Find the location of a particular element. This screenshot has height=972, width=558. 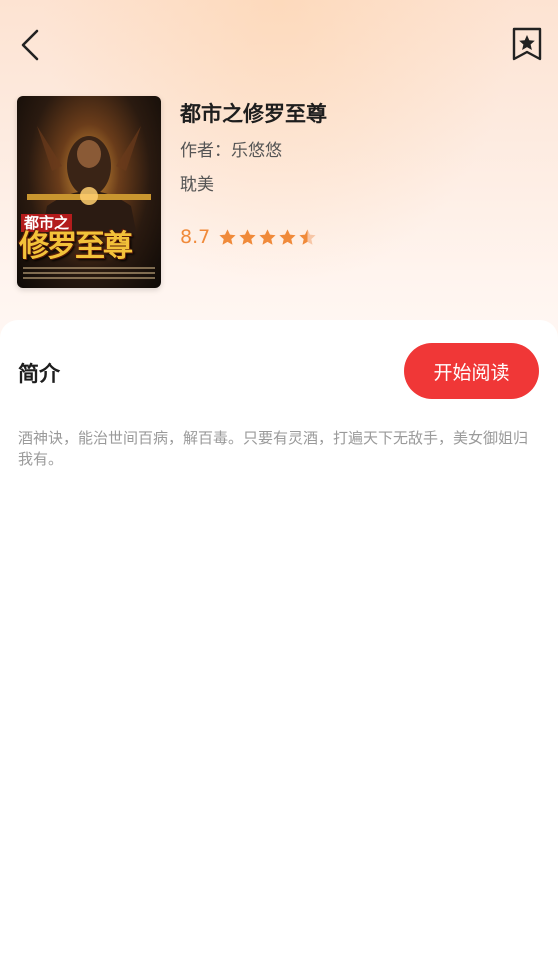

genre-tag: 耽美 is located at coordinates (197, 182).